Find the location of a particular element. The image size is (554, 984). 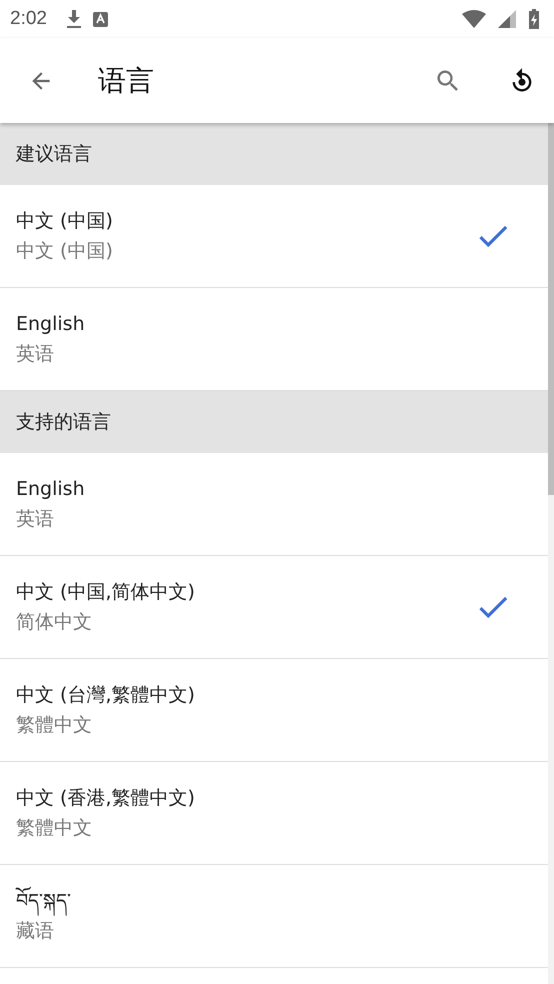

download-icon is located at coordinates (73, 19).